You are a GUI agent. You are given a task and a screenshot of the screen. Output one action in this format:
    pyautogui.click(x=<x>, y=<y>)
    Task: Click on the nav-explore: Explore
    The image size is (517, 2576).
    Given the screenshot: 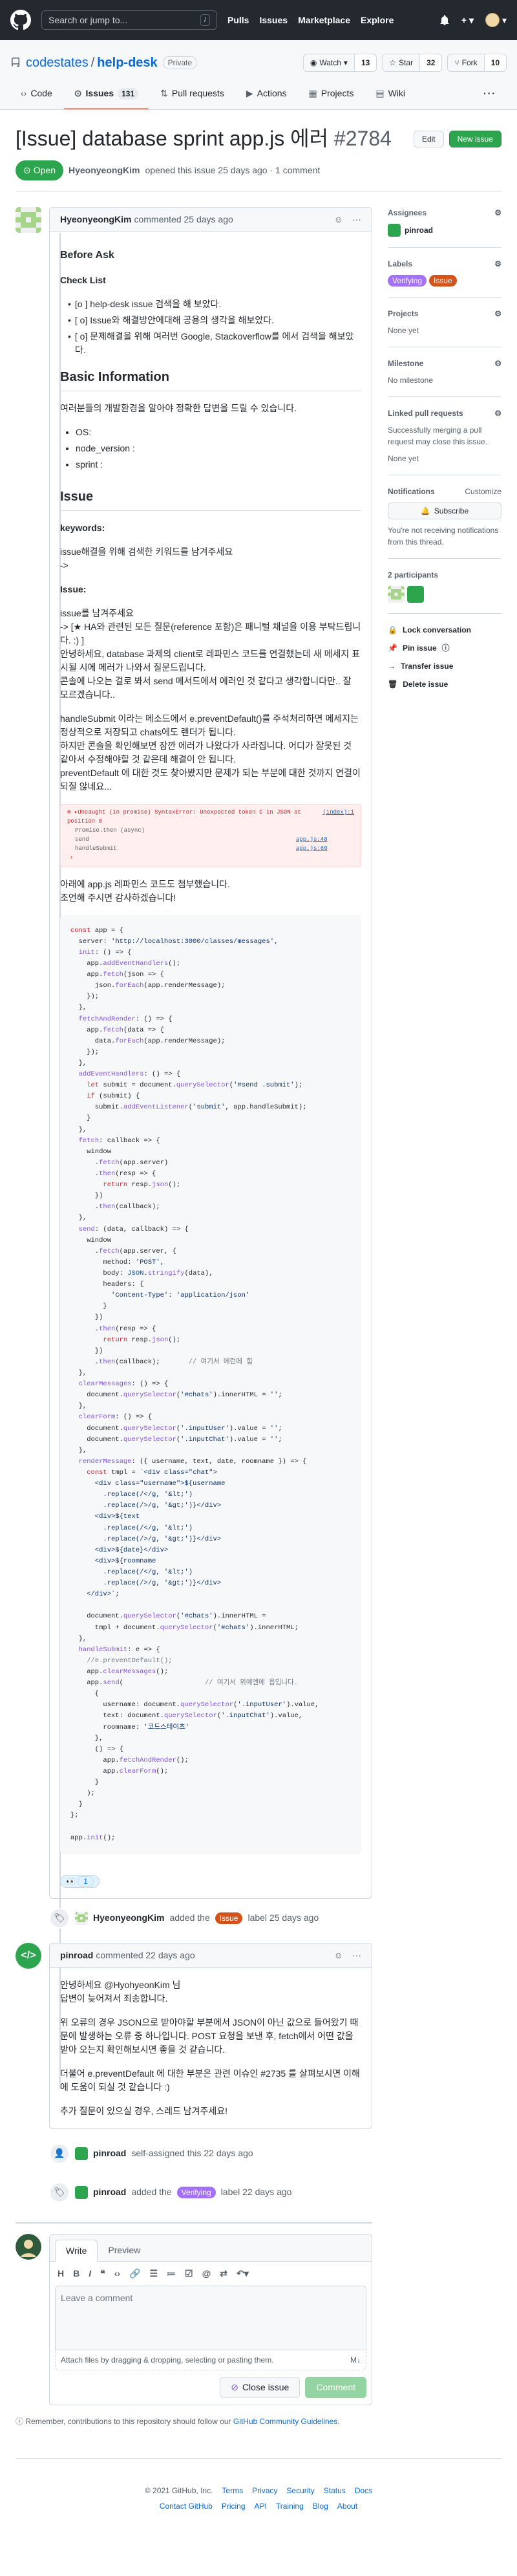 What is the action you would take?
    pyautogui.click(x=377, y=20)
    